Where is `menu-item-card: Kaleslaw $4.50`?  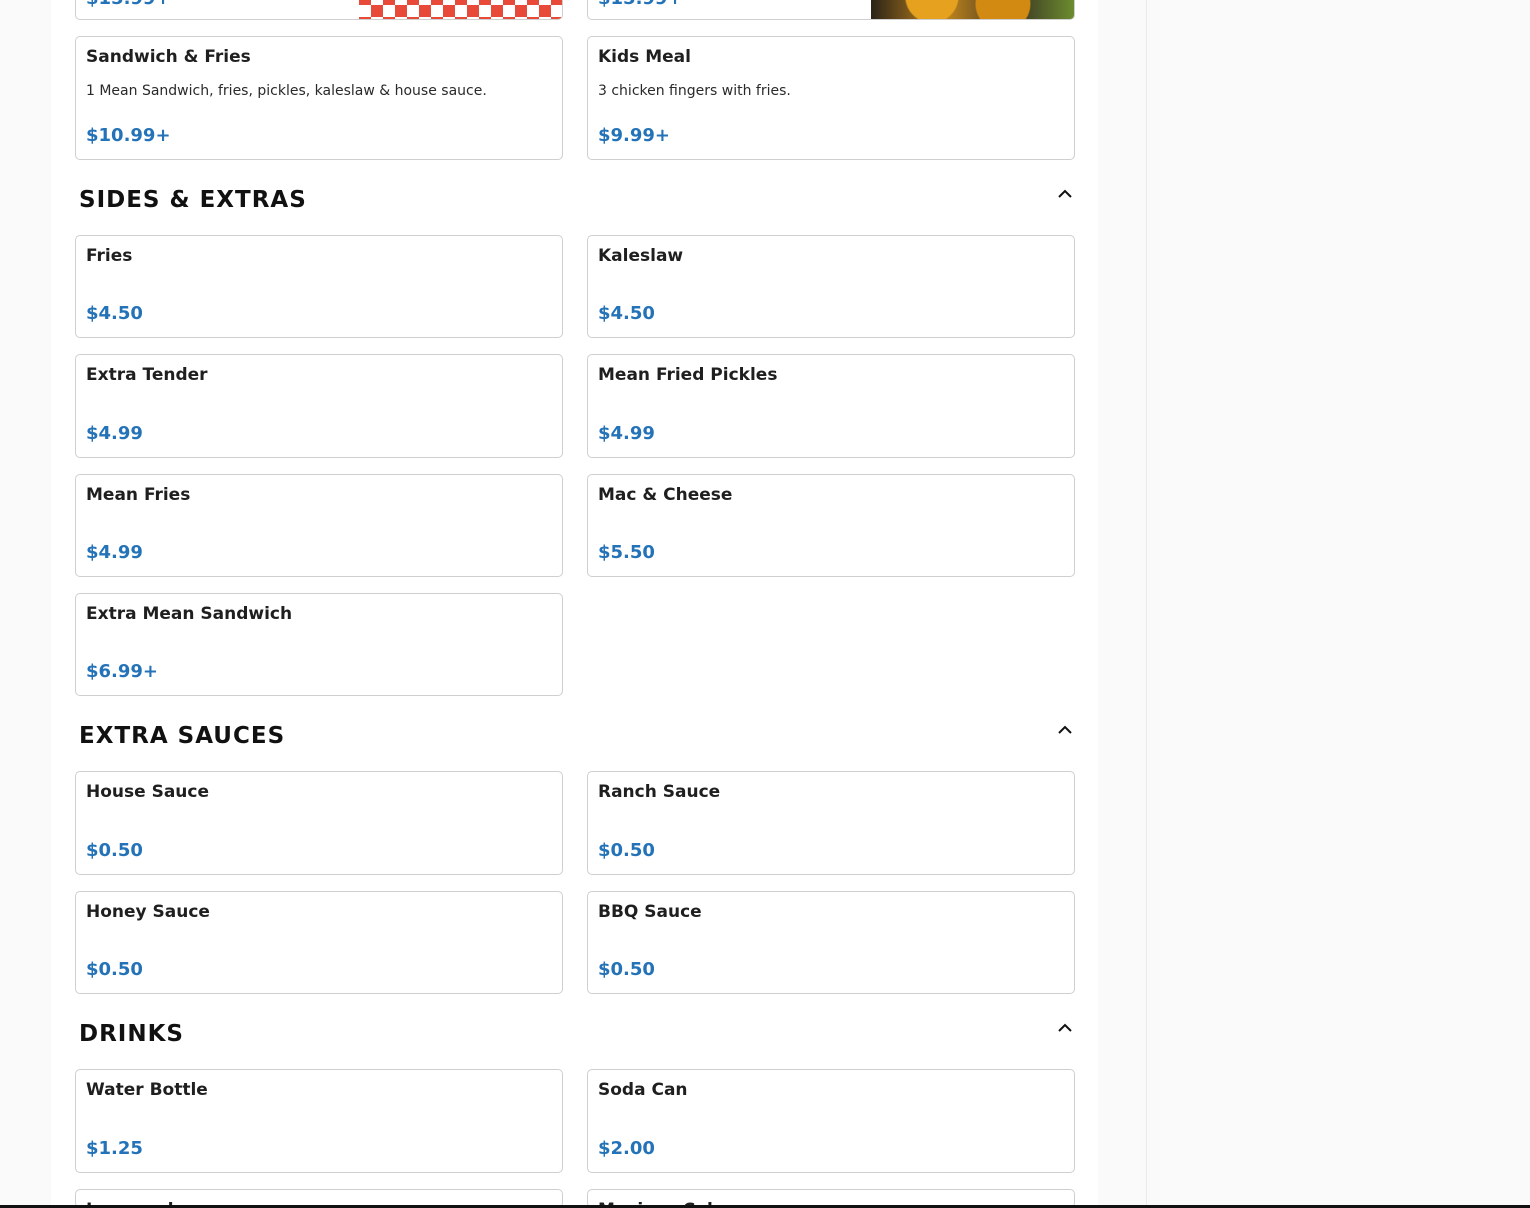
menu-item-card: Kaleslaw $4.50 is located at coordinates (831, 286).